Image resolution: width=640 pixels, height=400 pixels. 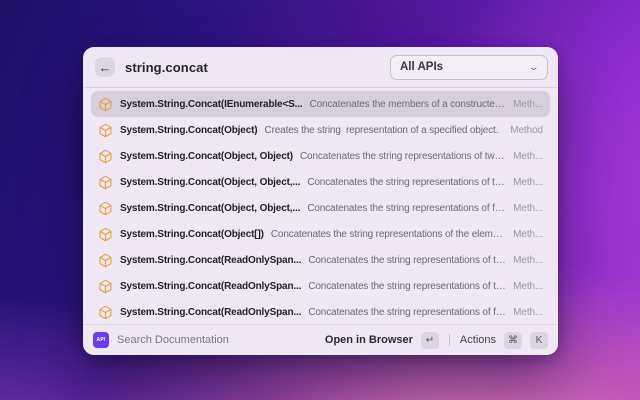 I want to click on extension-name: Search Documentation, so click(x=173, y=340).